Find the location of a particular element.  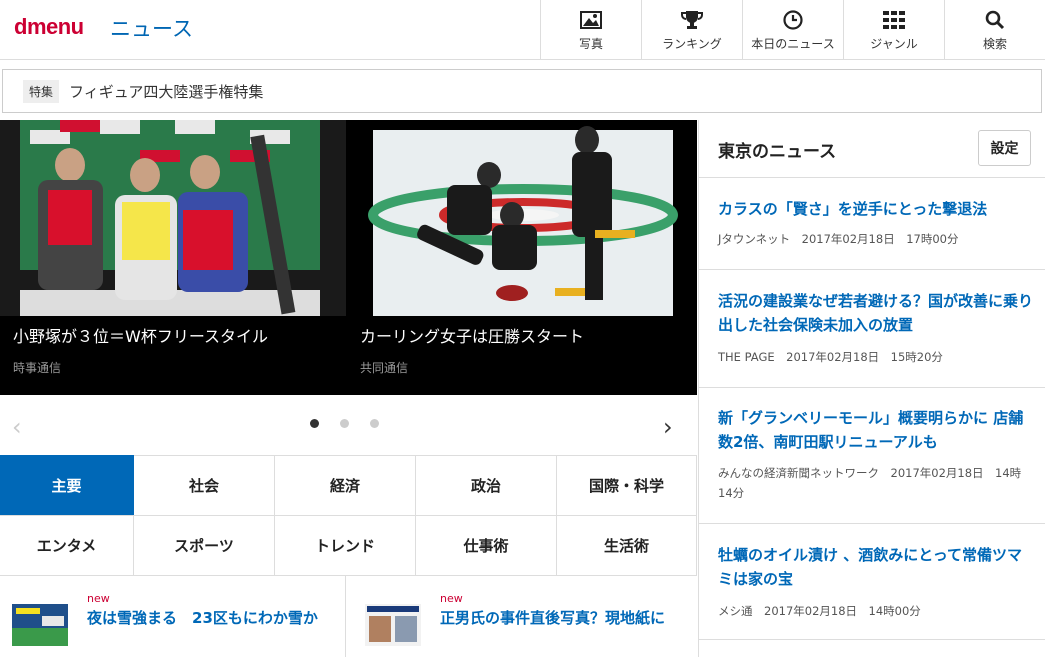

top-news-list: new 夜は雪強まる 23区もにわか雪か new 正男氏の事件直後写真？現地紙に is located at coordinates (348, 616).